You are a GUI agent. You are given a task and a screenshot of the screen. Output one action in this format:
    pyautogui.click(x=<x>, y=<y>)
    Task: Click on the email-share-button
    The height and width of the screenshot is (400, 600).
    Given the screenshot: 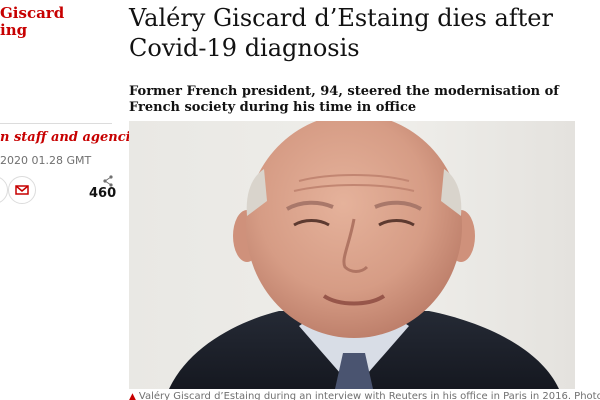 What is the action you would take?
    pyautogui.click(x=22, y=190)
    